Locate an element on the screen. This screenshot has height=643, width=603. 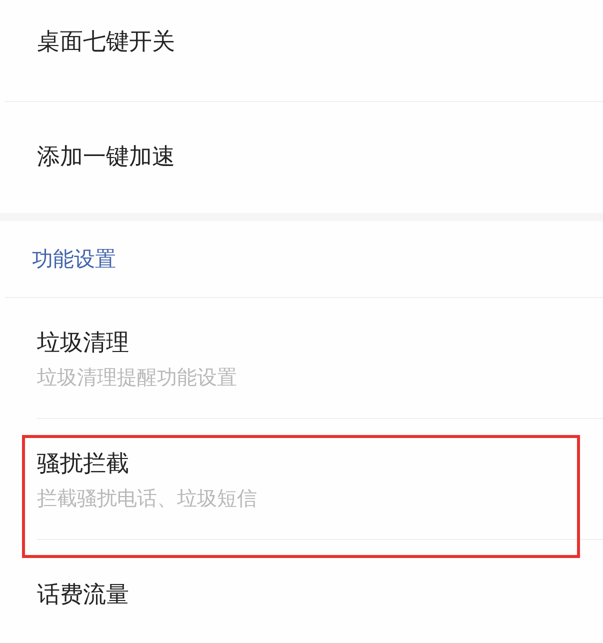
setting-title: 话费流量 is located at coordinates (83, 595).